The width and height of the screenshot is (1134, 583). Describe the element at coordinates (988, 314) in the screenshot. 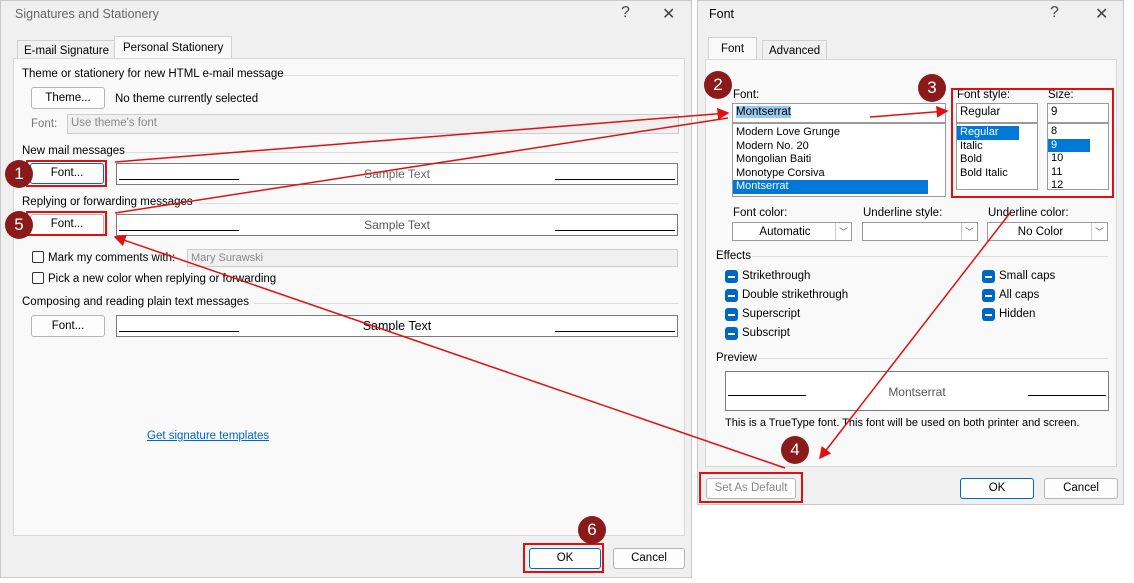

I see `hidden-checkbox` at that location.